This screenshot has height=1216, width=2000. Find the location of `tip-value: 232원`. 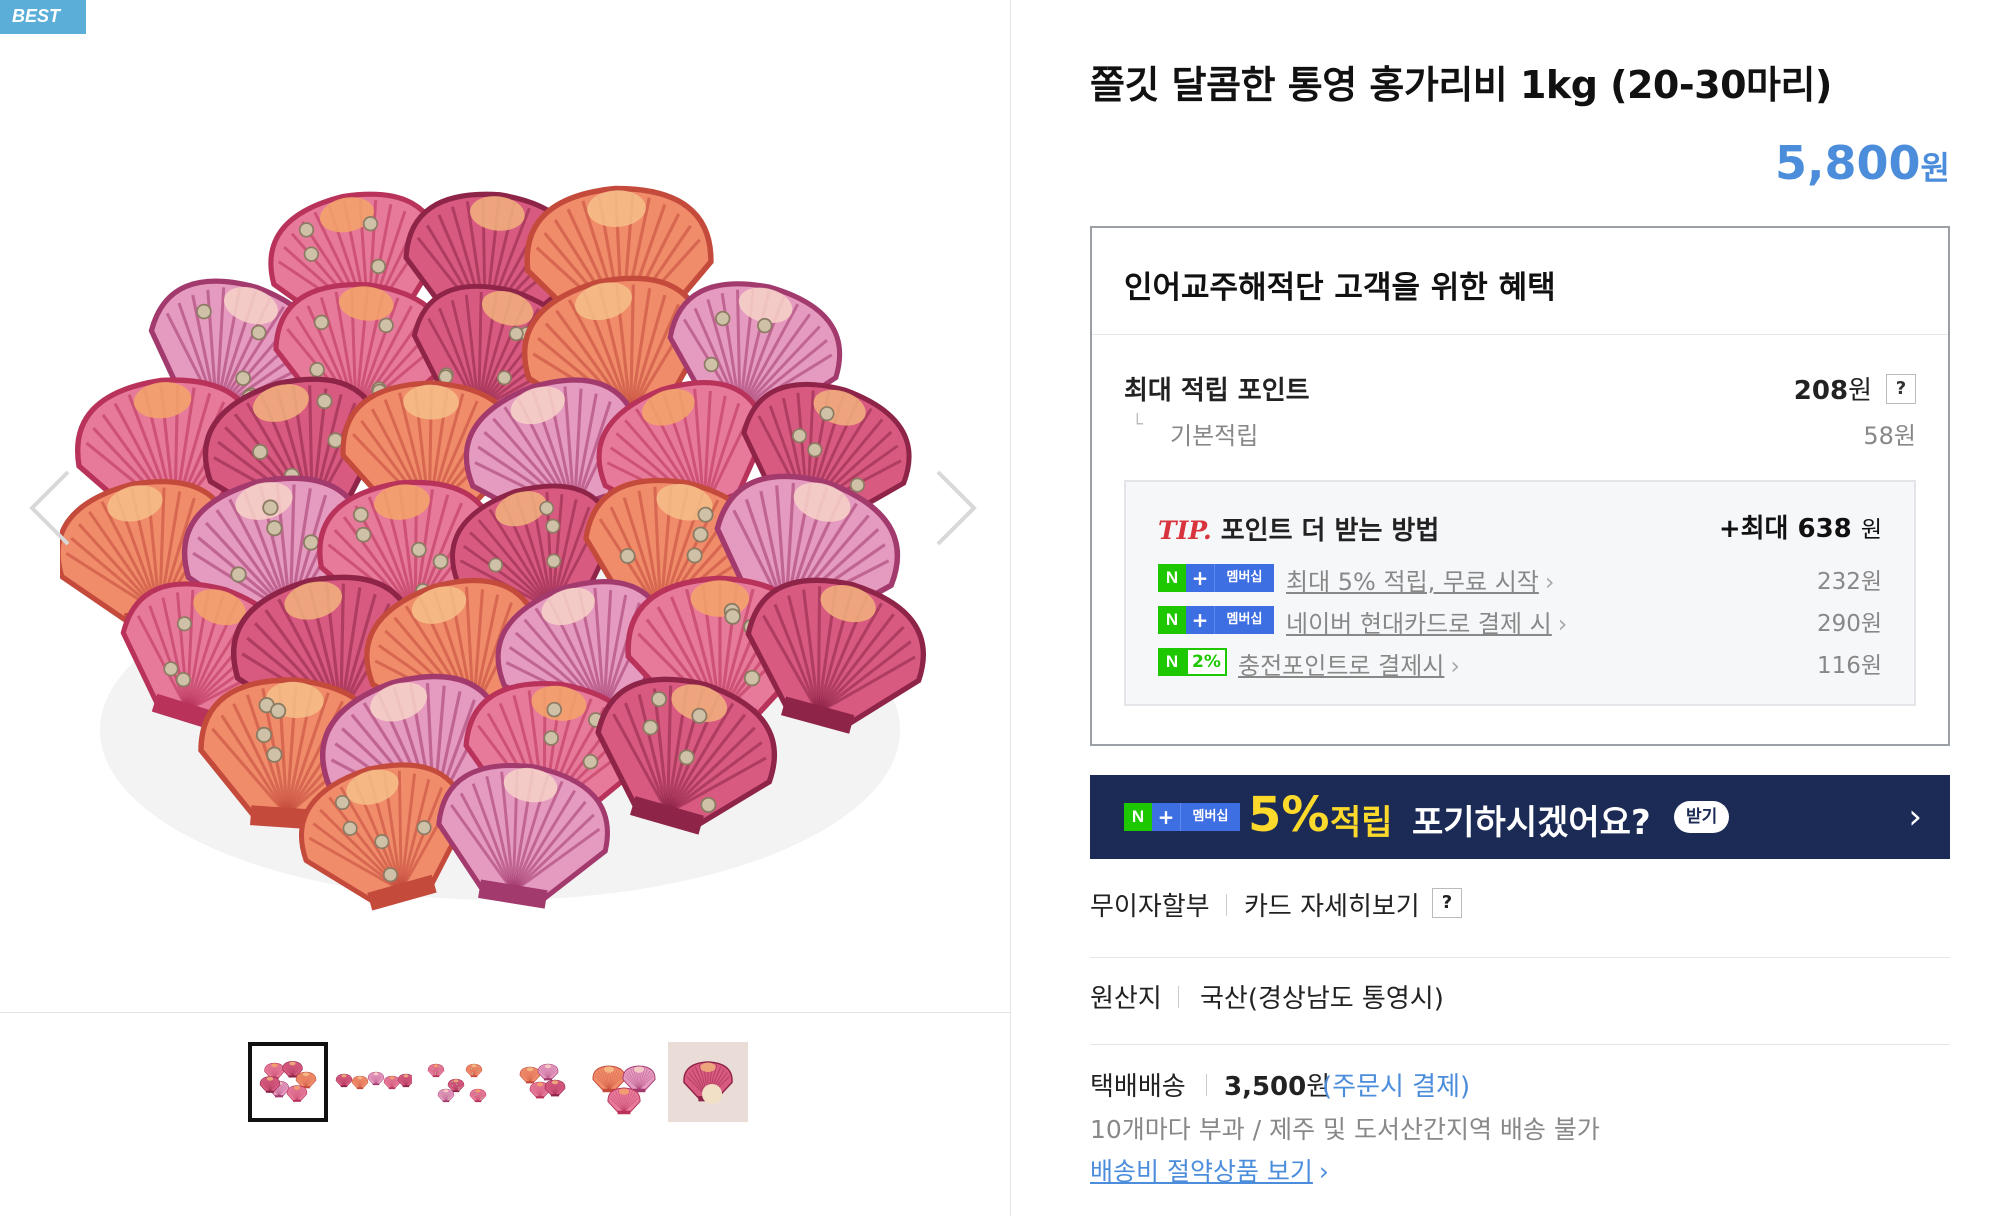

tip-value: 232원 is located at coordinates (1849, 582).